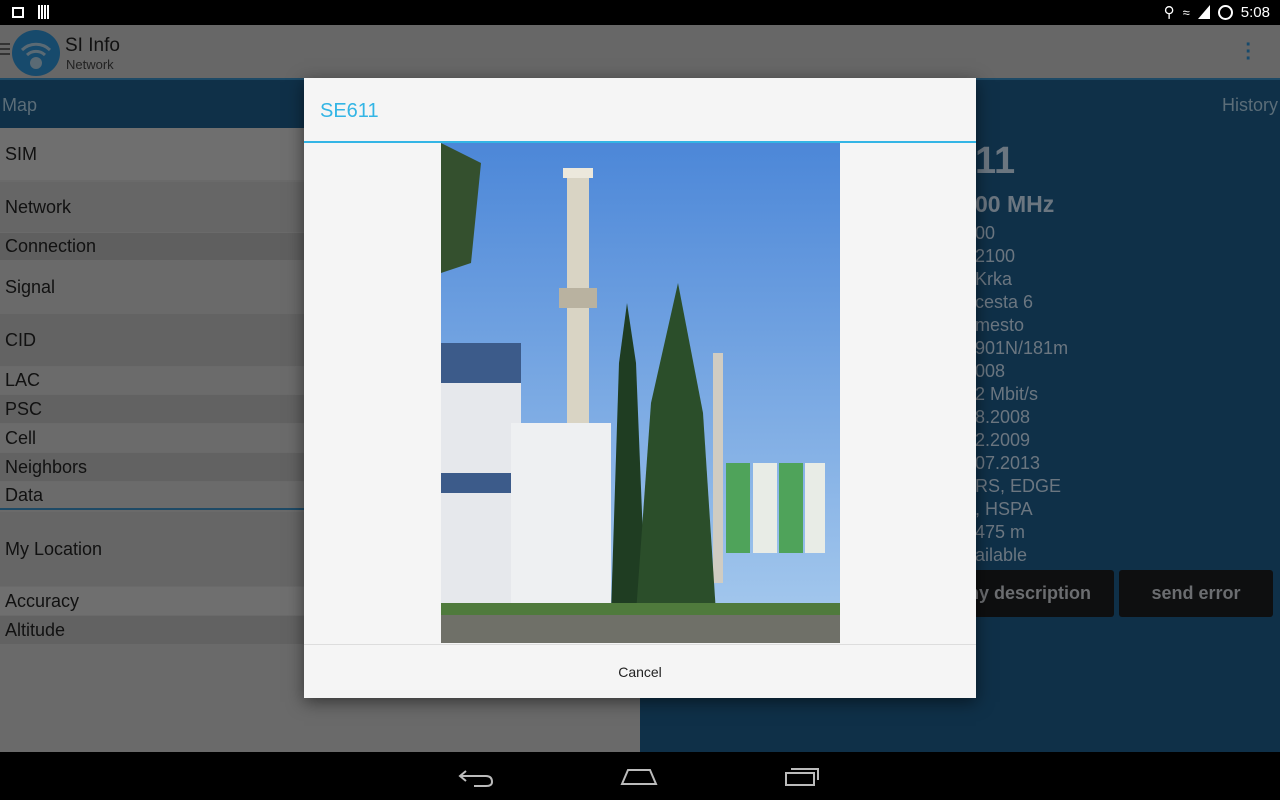  What do you see at coordinates (1015, 204) in the screenshot?
I see `cell-frequency: 00 MHz` at bounding box center [1015, 204].